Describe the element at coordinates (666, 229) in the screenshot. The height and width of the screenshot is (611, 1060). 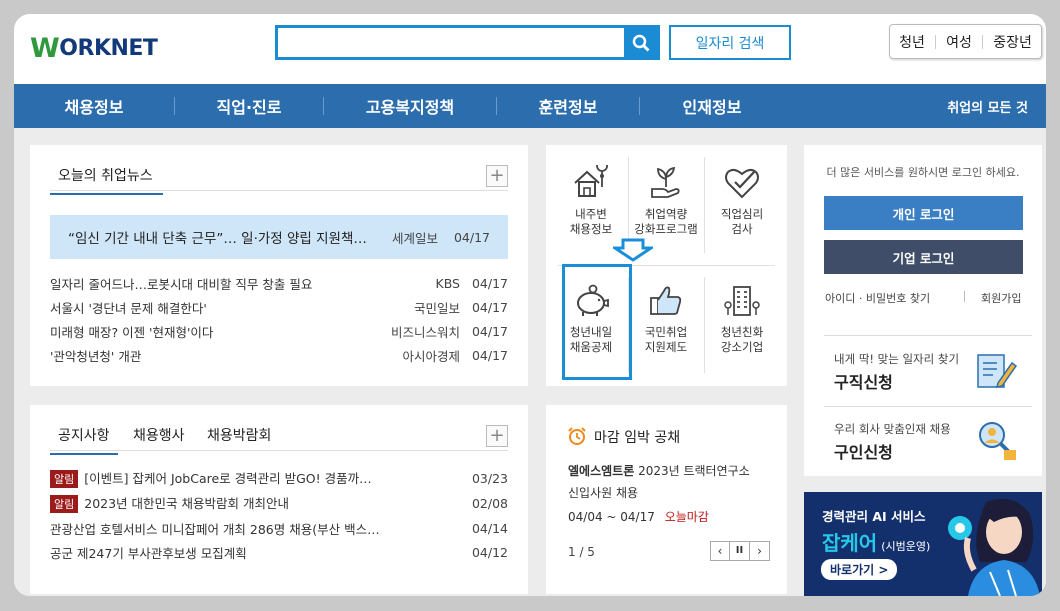
I see `service-label-2: 강화프로그램` at that location.